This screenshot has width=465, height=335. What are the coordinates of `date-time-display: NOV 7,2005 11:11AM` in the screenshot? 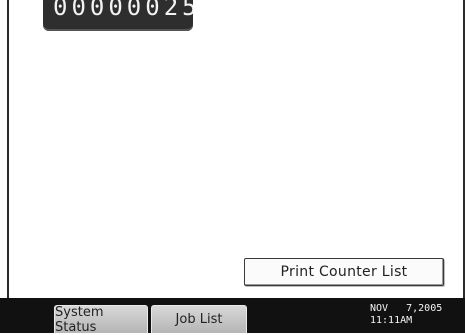 It's located at (415, 315).